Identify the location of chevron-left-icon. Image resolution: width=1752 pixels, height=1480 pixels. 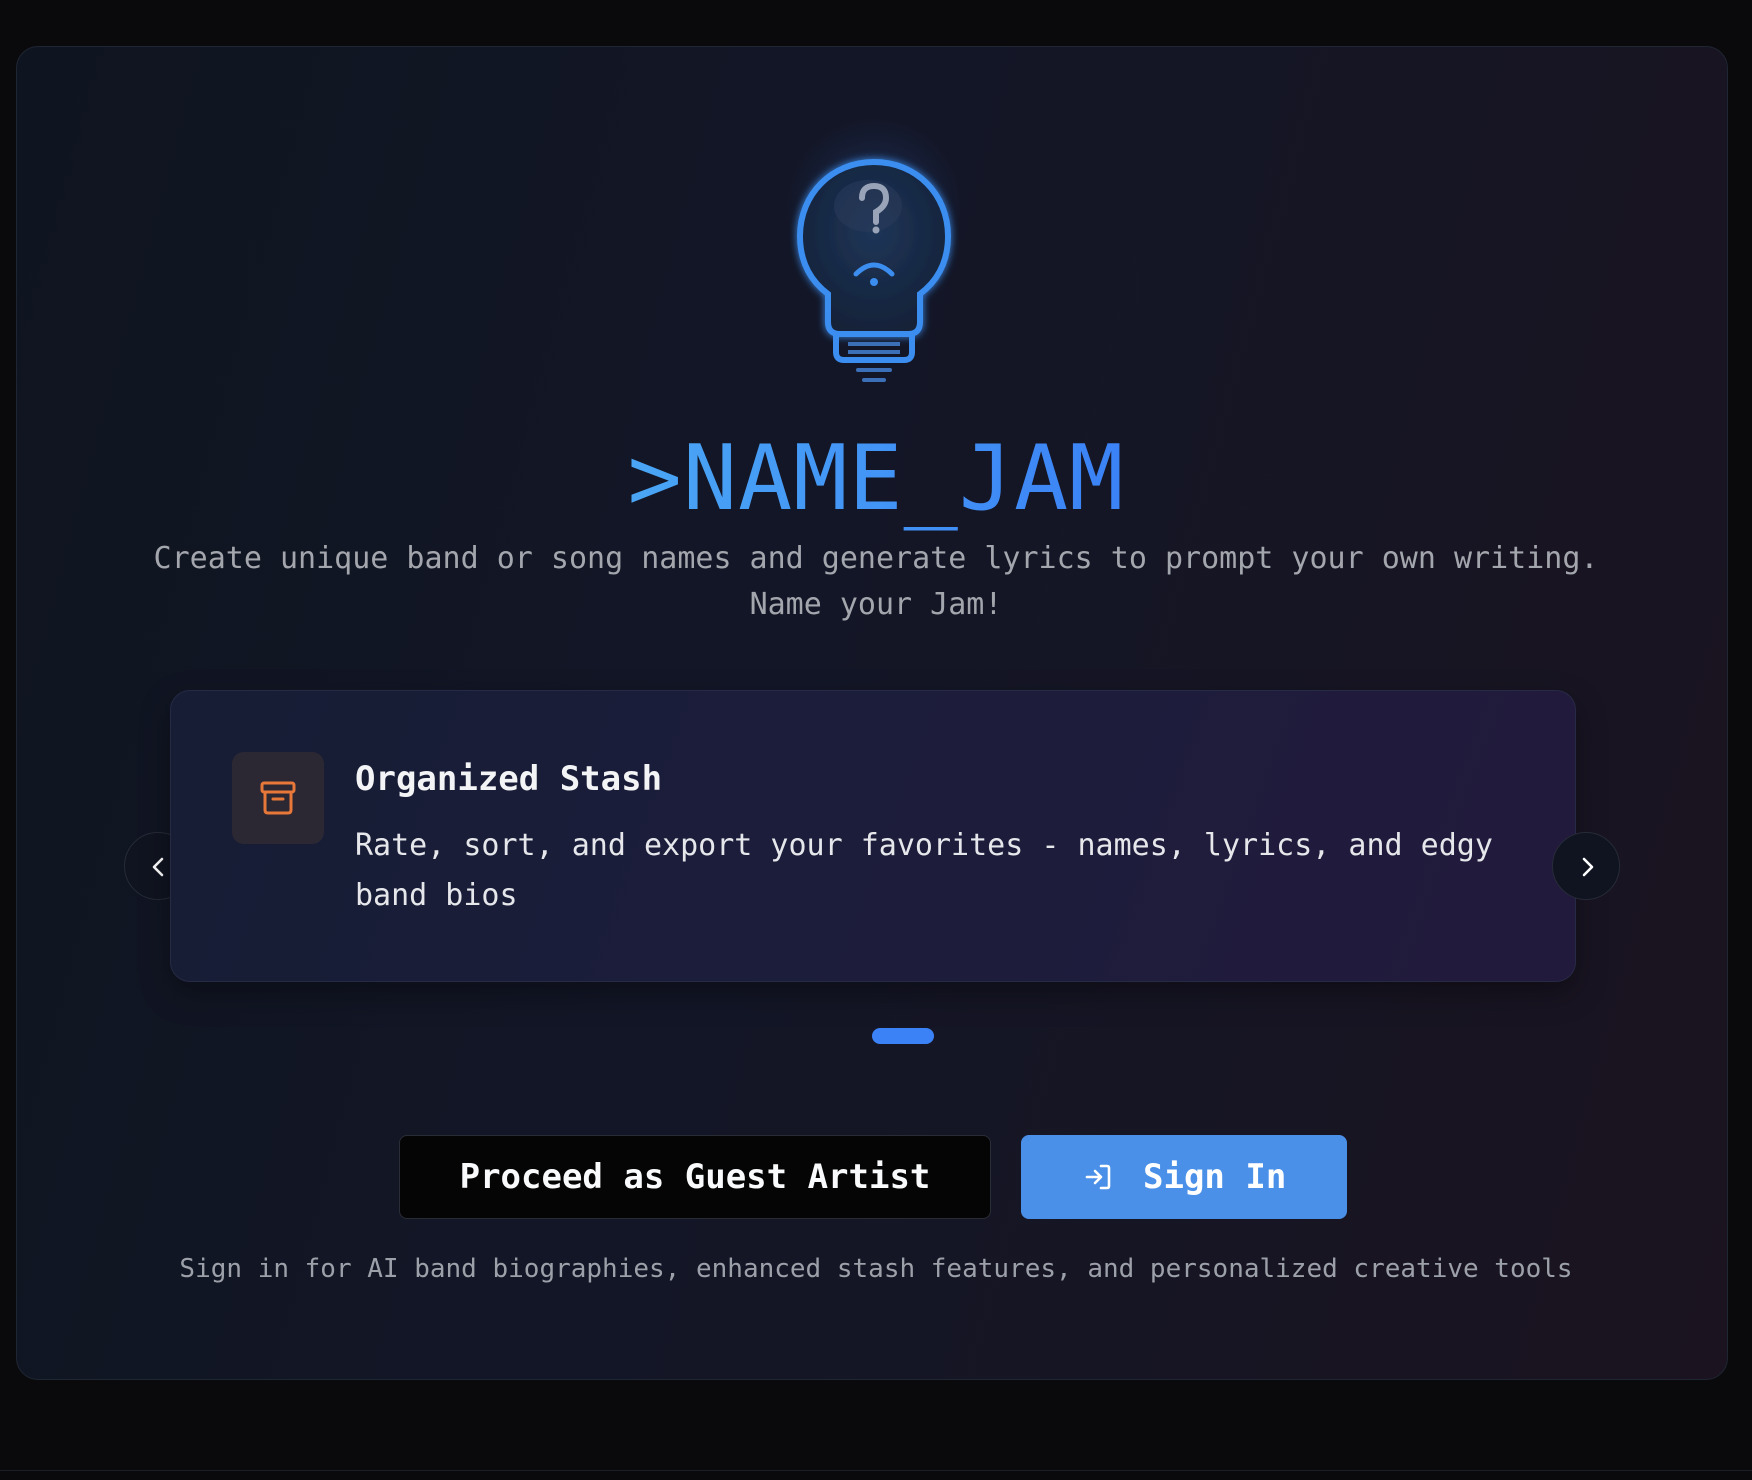
(158, 867).